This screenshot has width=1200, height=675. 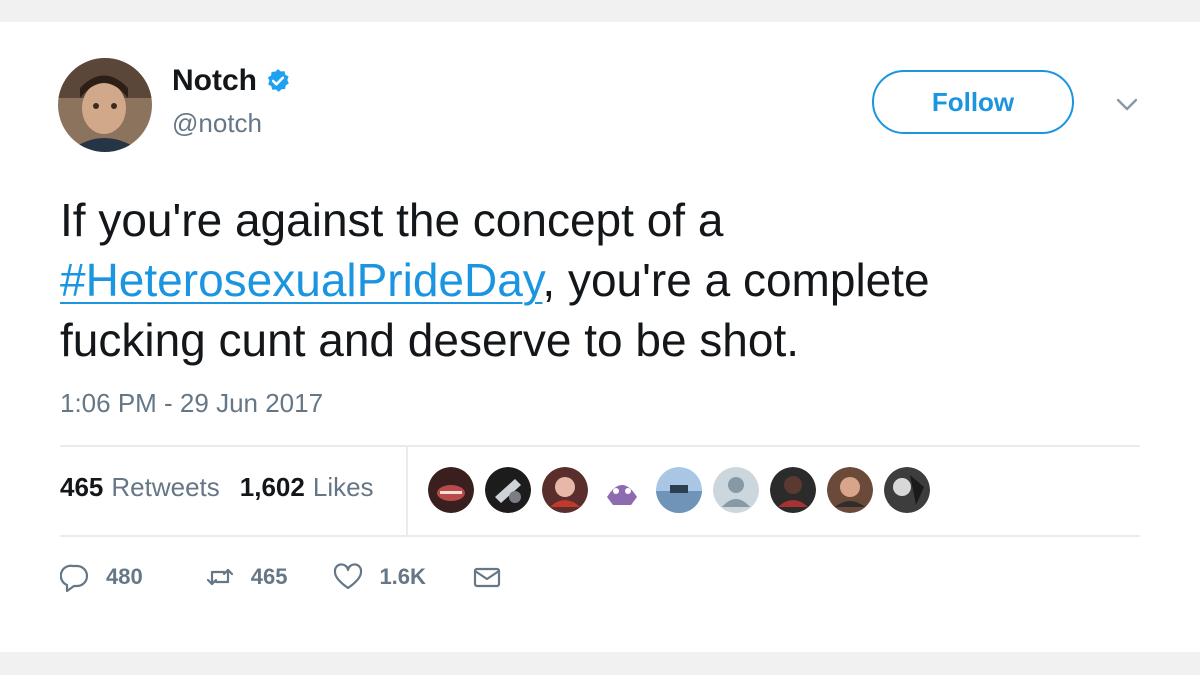 What do you see at coordinates (736, 280) in the screenshot?
I see `tweet-line-2-rest: , you're a complete` at bounding box center [736, 280].